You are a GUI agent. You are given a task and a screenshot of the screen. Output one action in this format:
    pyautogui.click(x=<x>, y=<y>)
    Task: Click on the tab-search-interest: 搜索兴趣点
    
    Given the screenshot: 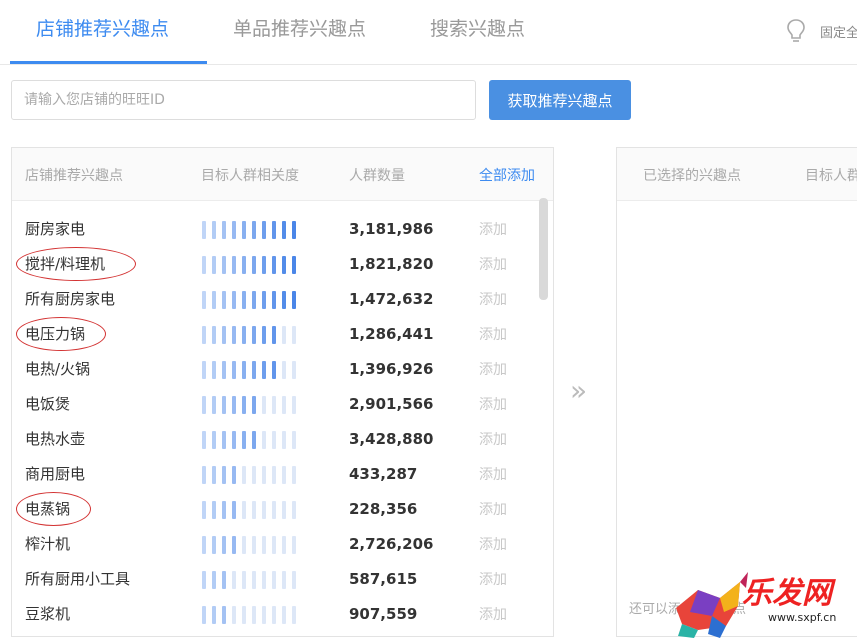 What is the action you would take?
    pyautogui.click(x=477, y=27)
    